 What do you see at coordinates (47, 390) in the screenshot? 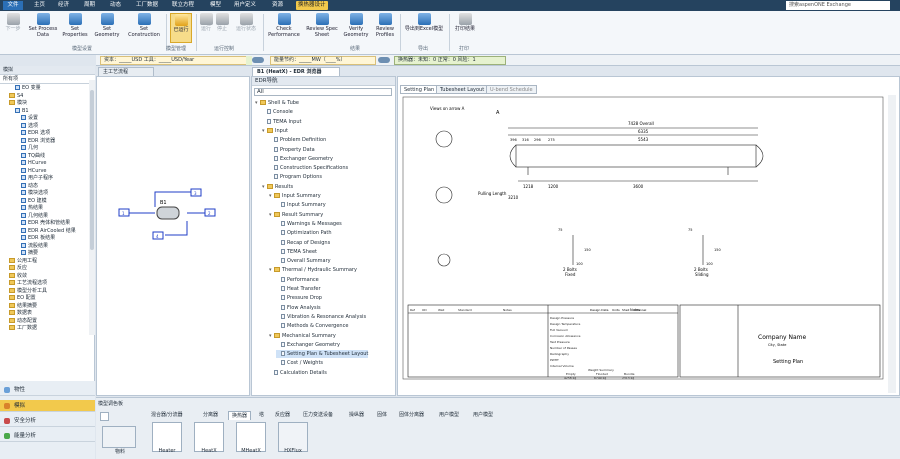
I see `nav-properties-button: 物性` at bounding box center [47, 390].